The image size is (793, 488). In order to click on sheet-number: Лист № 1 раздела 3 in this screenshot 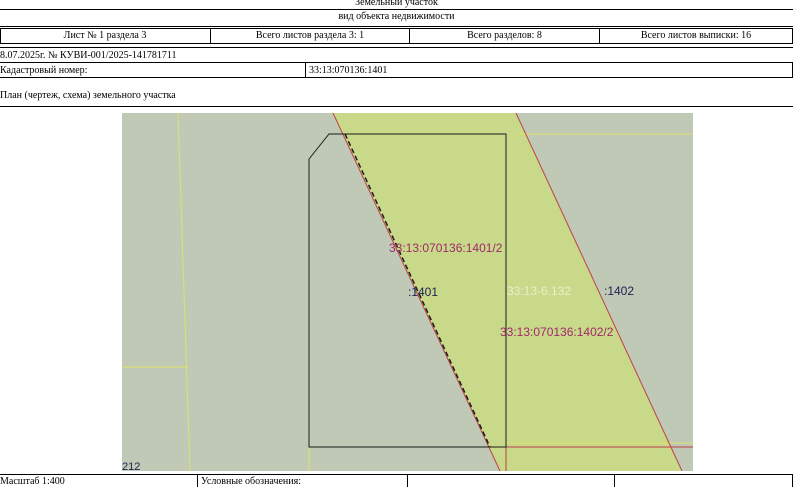, I will do `click(105, 35)`.